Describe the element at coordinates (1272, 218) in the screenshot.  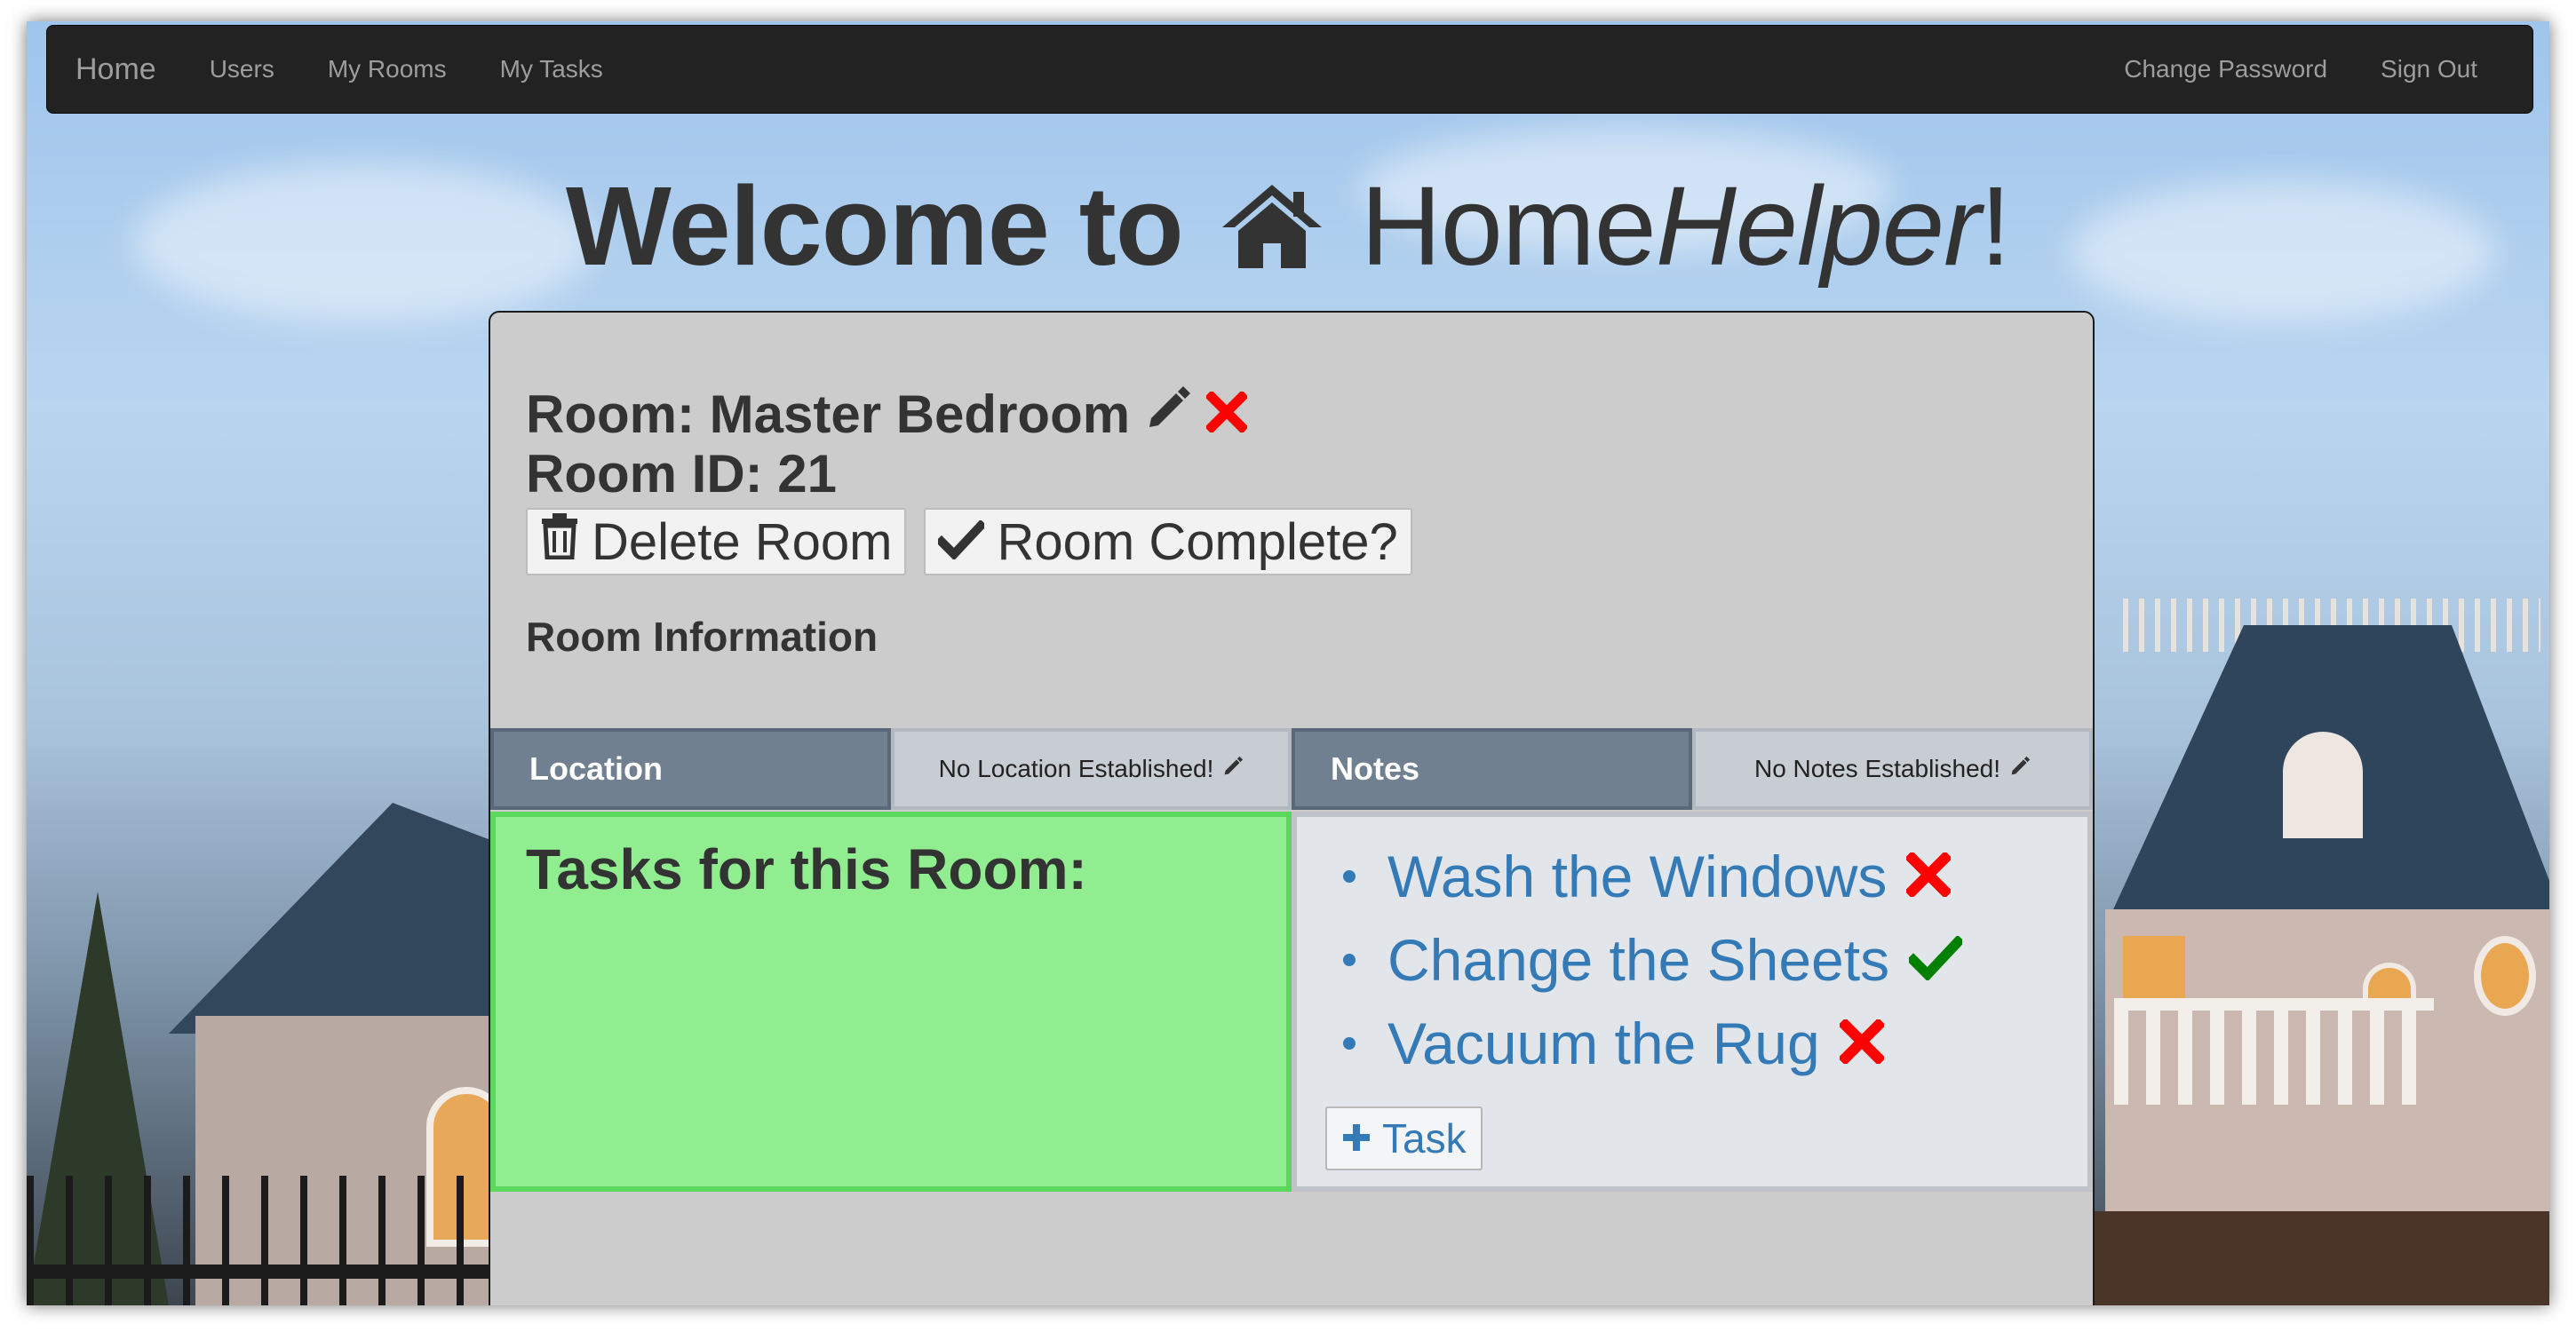
I see `home-icon` at that location.